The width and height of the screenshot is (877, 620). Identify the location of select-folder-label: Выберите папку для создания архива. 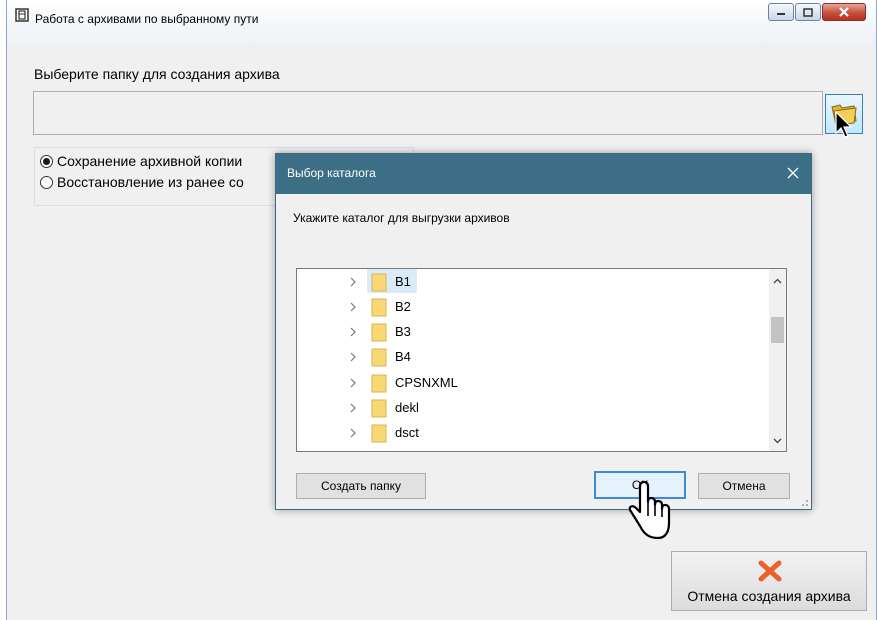
(157, 74).